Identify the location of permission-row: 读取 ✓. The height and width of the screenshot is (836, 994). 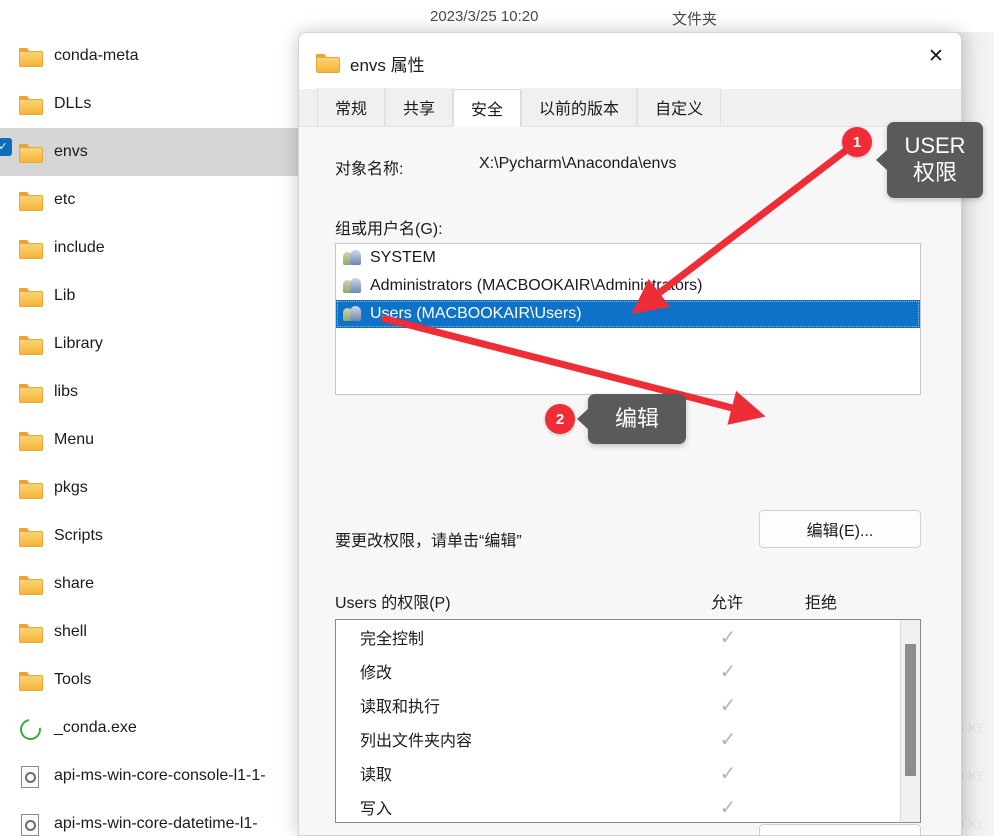
(628, 773).